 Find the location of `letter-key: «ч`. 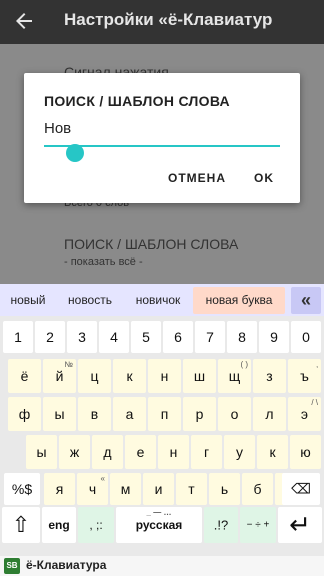

letter-key: «ч is located at coordinates (92, 489).